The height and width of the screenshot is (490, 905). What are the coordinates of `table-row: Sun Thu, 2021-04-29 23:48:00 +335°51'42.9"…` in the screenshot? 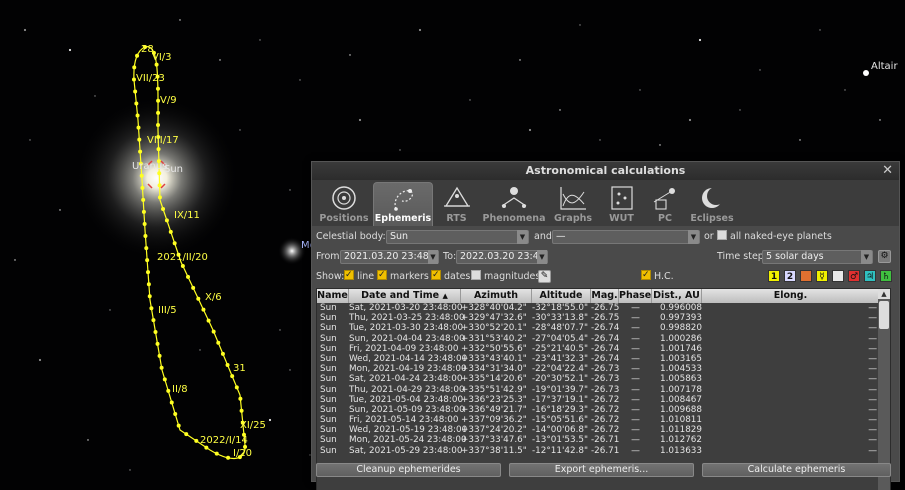 It's located at (597, 390).